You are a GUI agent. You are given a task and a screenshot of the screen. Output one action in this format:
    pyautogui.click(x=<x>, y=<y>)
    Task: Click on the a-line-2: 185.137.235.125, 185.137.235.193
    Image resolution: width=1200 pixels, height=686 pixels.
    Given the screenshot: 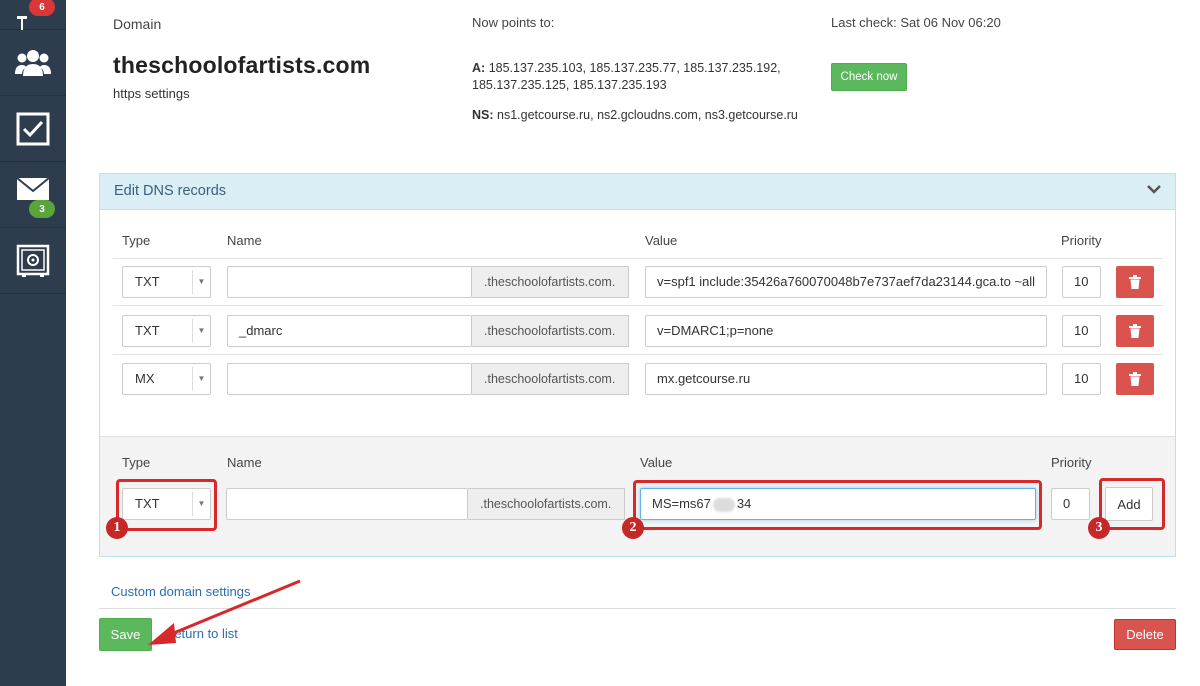 What is the action you would take?
    pyautogui.click(x=569, y=85)
    